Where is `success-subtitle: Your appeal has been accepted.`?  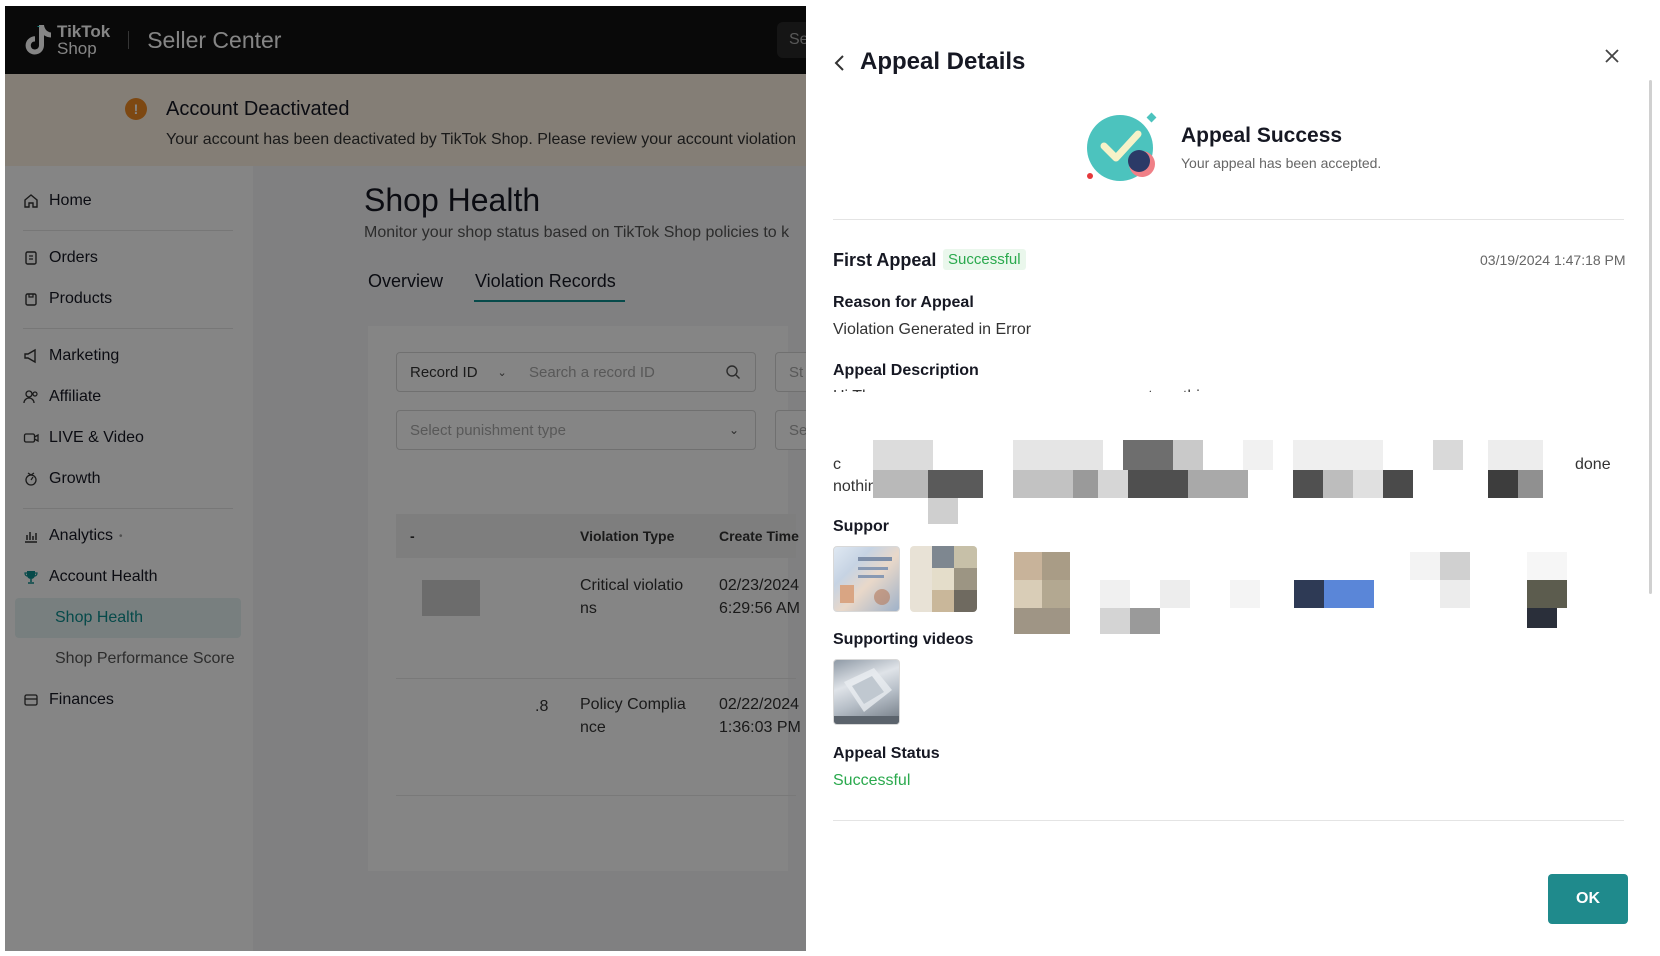 success-subtitle: Your appeal has been accepted. is located at coordinates (1281, 163).